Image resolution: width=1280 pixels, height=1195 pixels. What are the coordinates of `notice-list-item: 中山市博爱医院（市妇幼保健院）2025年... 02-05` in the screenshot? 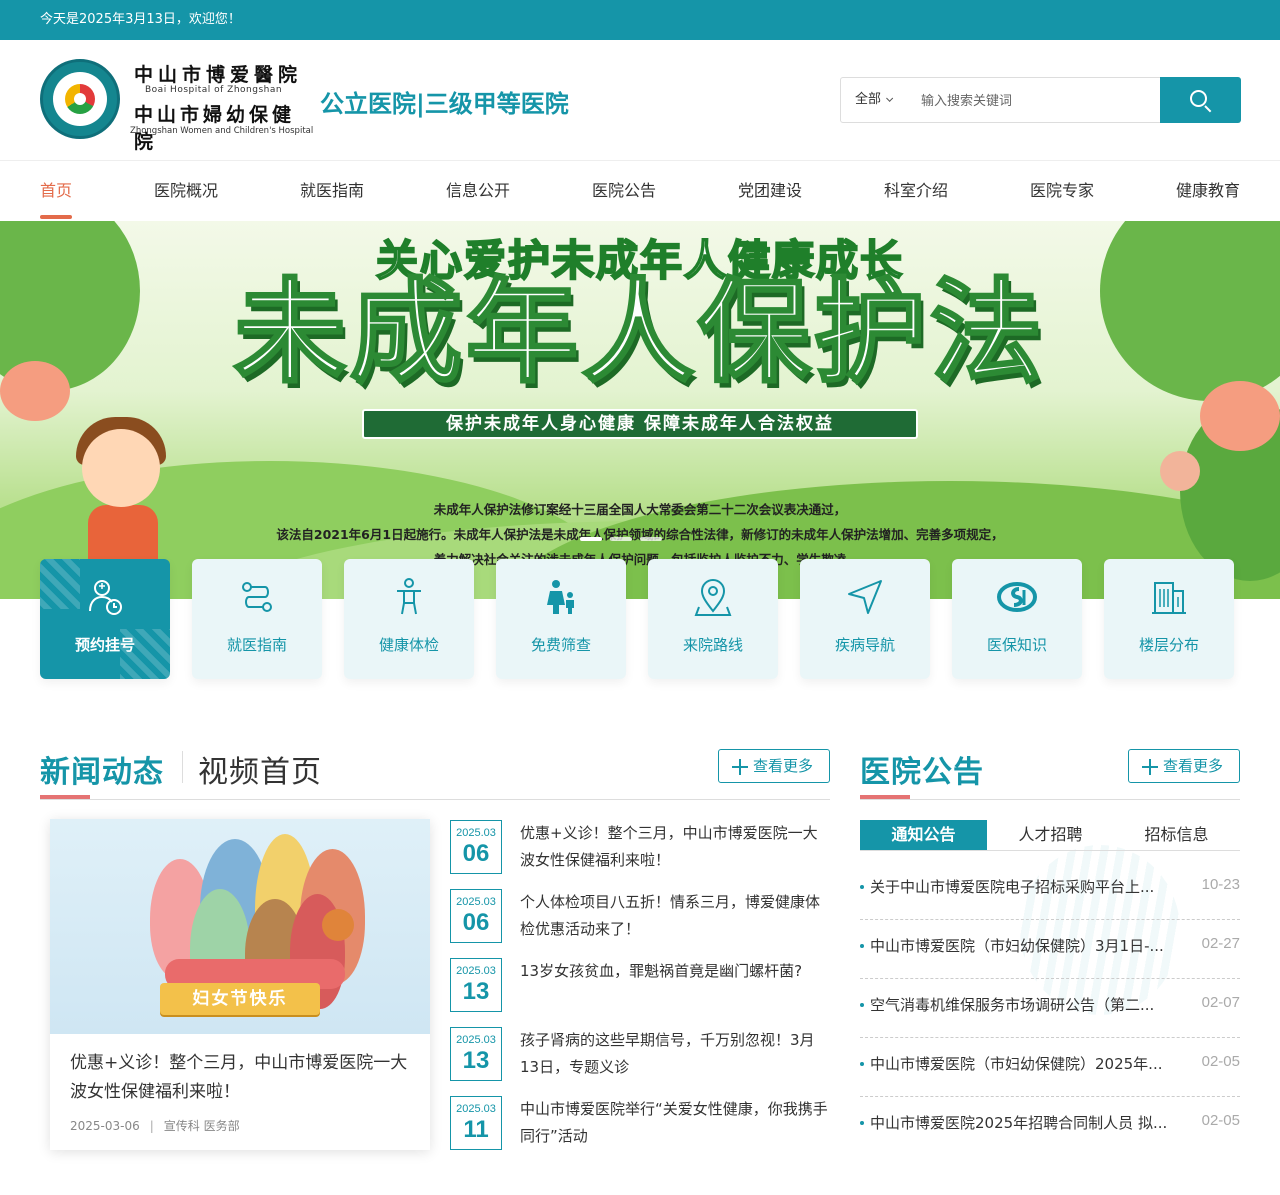 It's located at (1050, 1067).